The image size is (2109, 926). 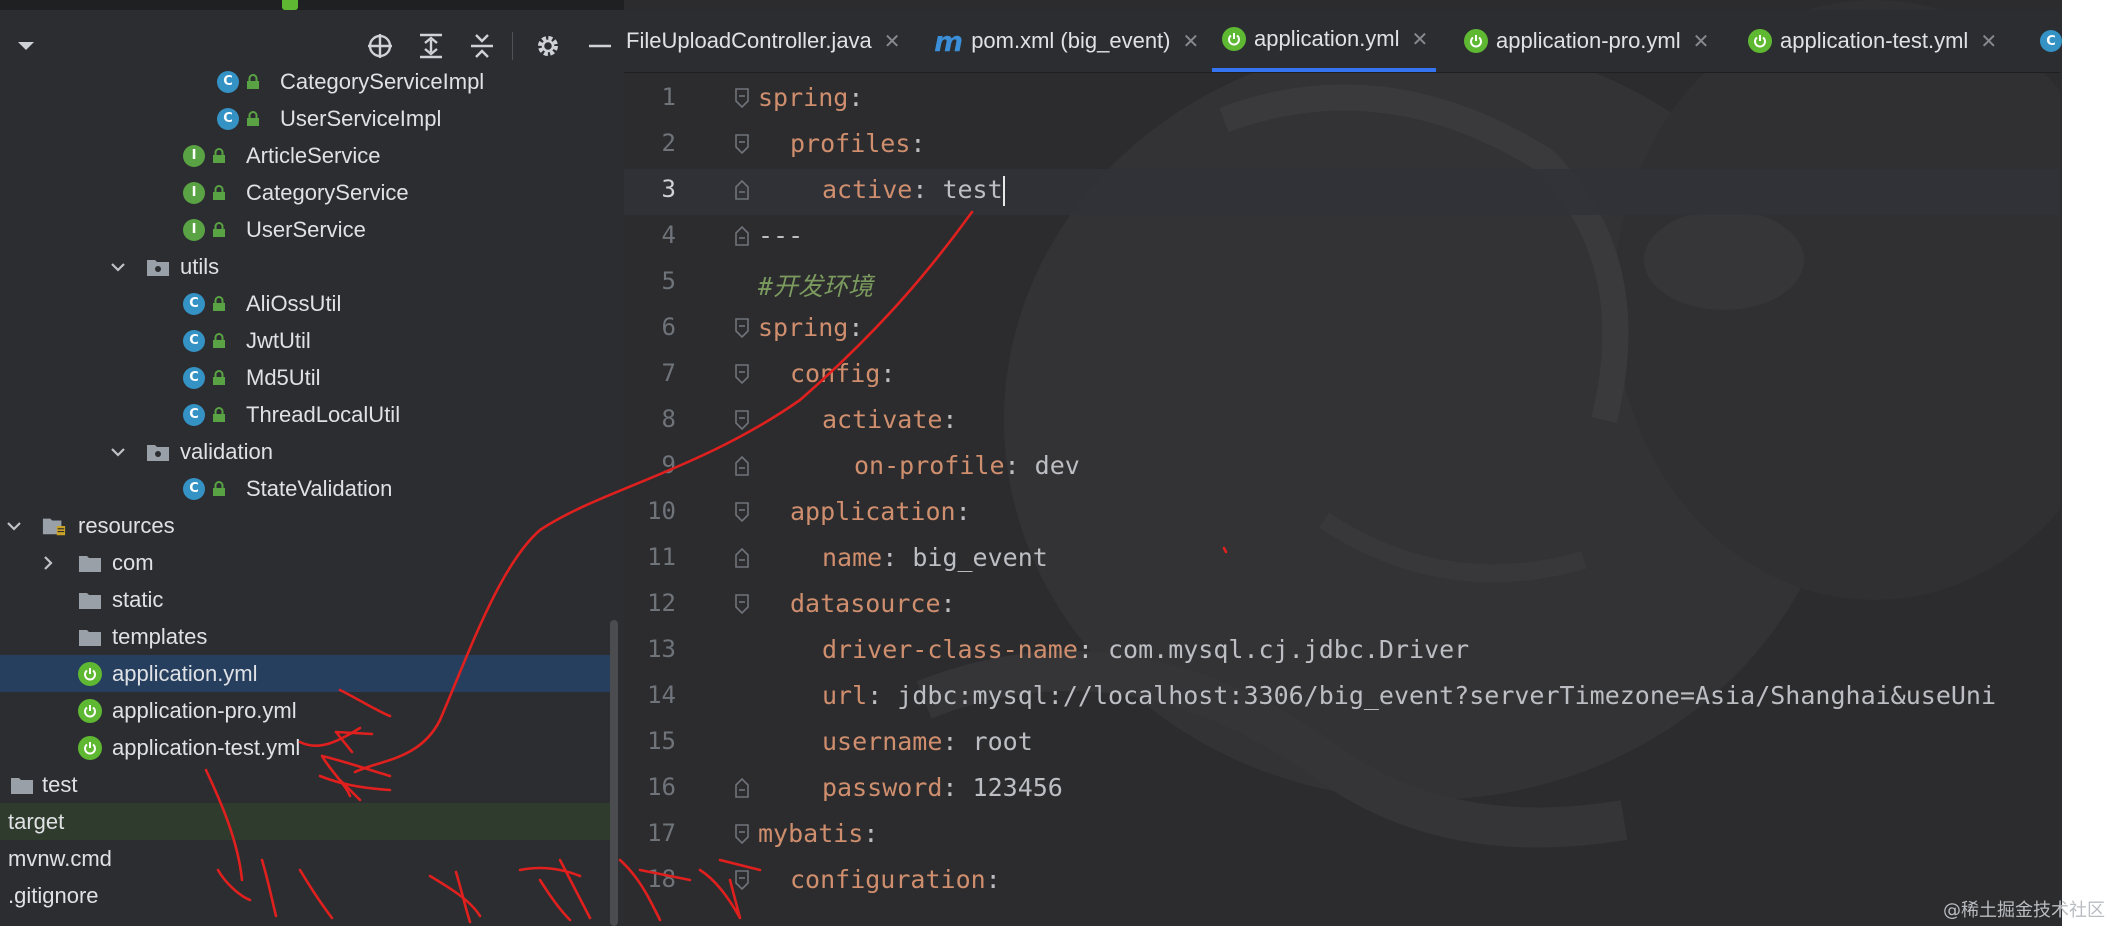 What do you see at coordinates (305, 451) in the screenshot?
I see `tree-item-validation-package: validation` at bounding box center [305, 451].